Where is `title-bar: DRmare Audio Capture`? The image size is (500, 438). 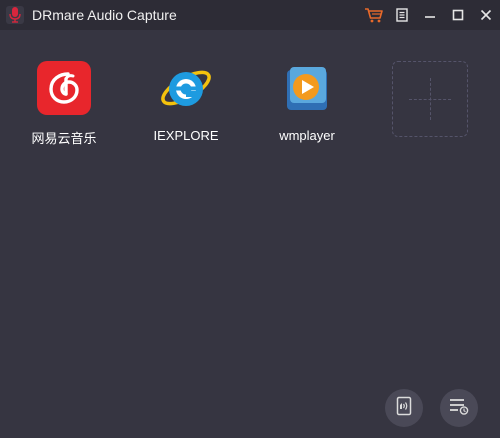 title-bar: DRmare Audio Capture is located at coordinates (250, 15).